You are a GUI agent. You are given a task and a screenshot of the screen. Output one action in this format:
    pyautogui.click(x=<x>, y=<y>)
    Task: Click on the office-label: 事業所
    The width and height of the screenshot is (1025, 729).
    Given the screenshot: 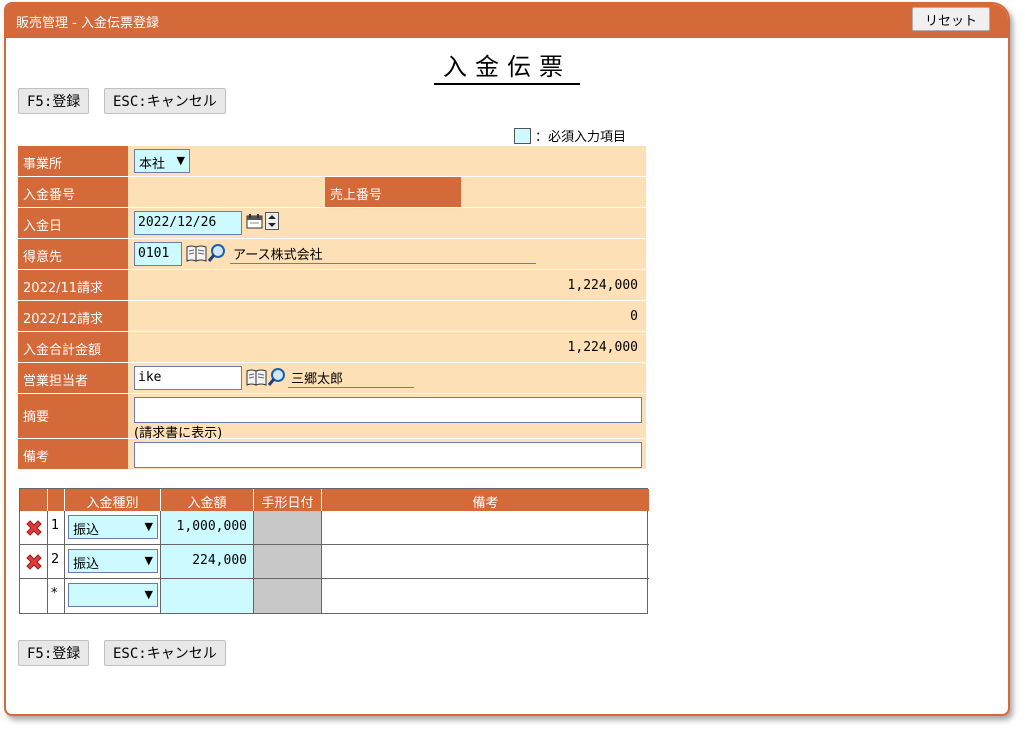 What is the action you would take?
    pyautogui.click(x=73, y=161)
    